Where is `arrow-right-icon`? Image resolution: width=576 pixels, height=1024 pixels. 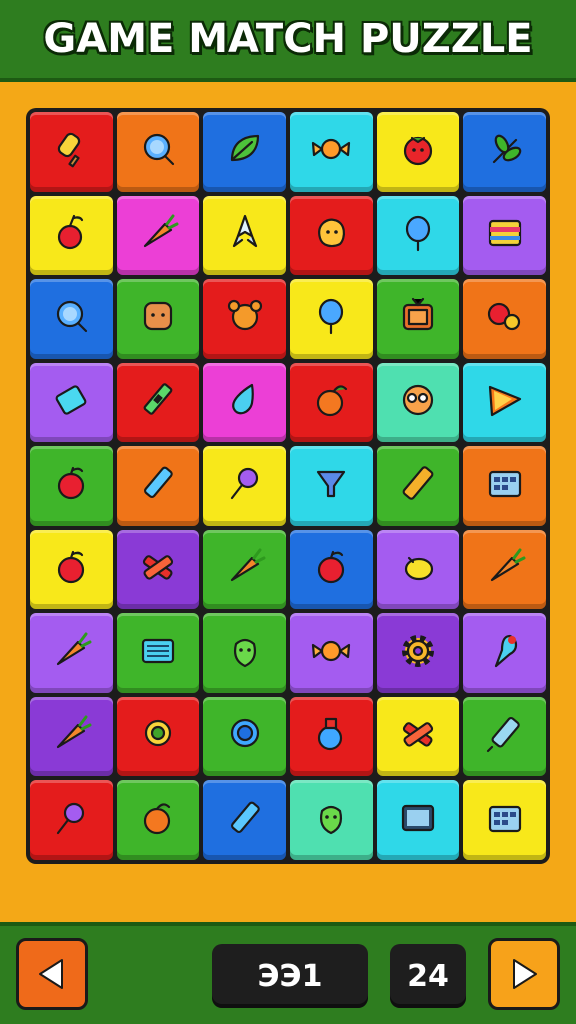
arrow-right-icon is located at coordinates (525, 974).